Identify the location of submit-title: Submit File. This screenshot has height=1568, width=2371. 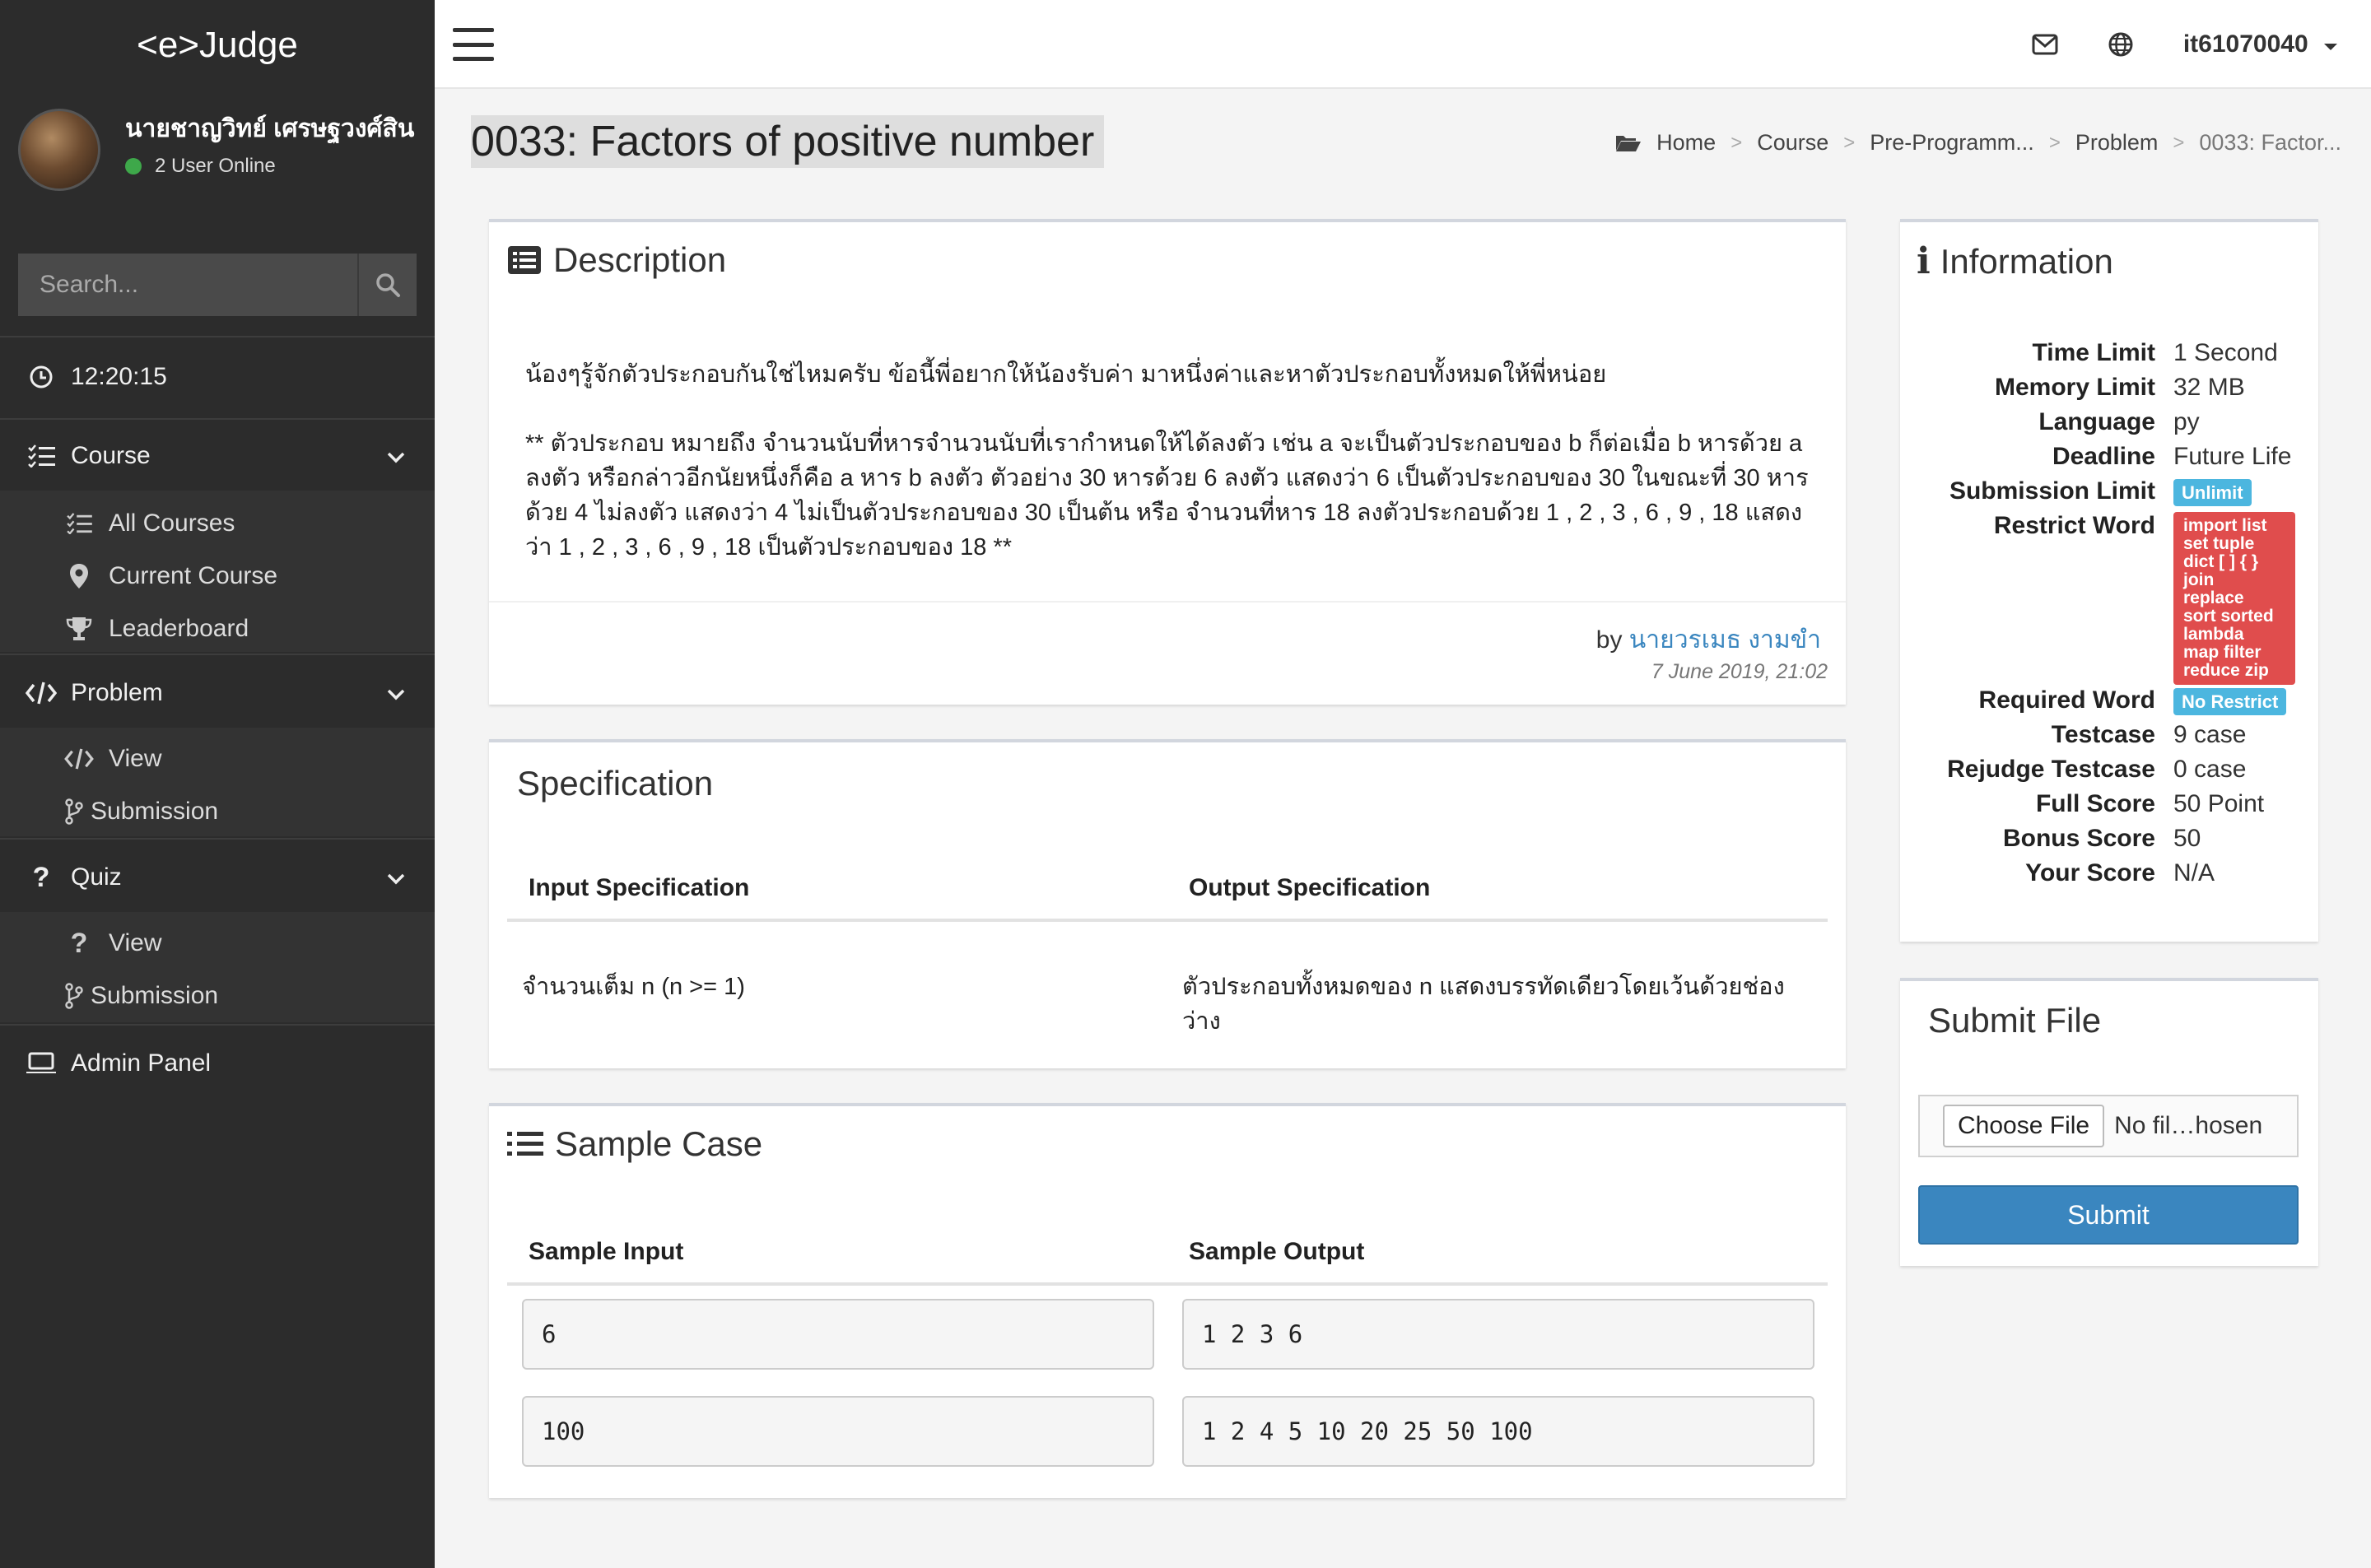
(2015, 1020).